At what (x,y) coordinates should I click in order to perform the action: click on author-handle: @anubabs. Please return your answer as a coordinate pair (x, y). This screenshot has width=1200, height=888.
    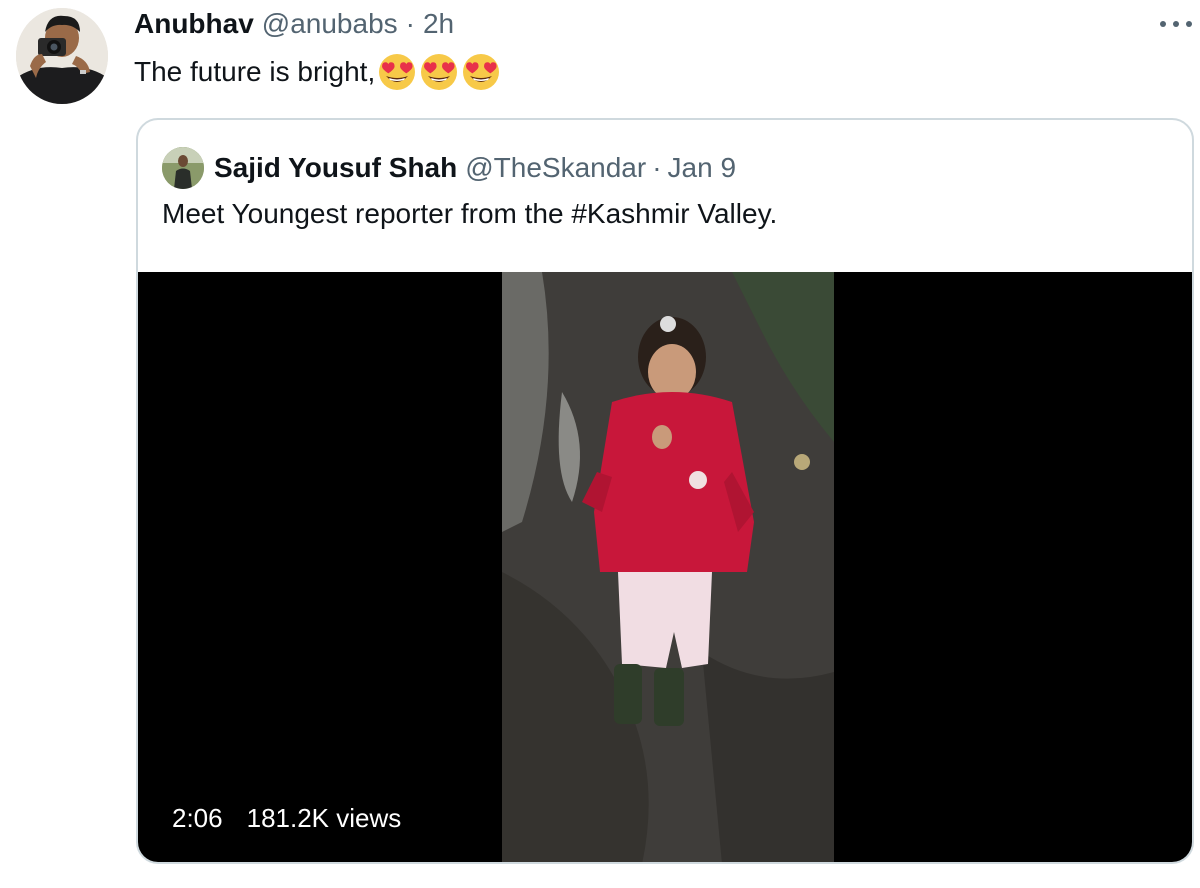
    Looking at the image, I should click on (330, 24).